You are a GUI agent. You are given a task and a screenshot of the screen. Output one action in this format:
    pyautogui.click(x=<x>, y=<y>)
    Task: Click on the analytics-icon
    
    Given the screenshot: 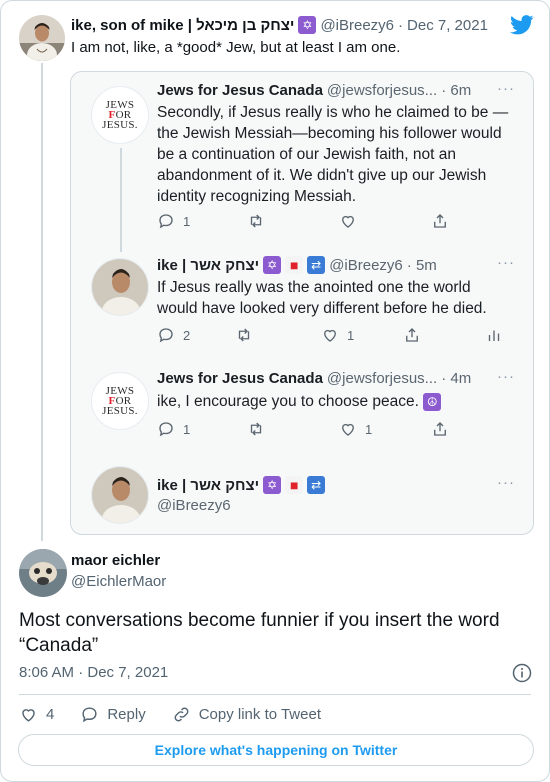 What is the action you would take?
    pyautogui.click(x=494, y=335)
    